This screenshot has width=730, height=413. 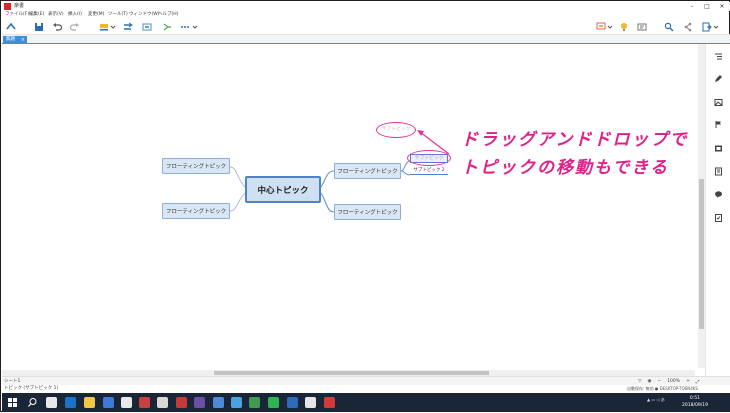 I want to click on presentation-icon, so click(x=601, y=27).